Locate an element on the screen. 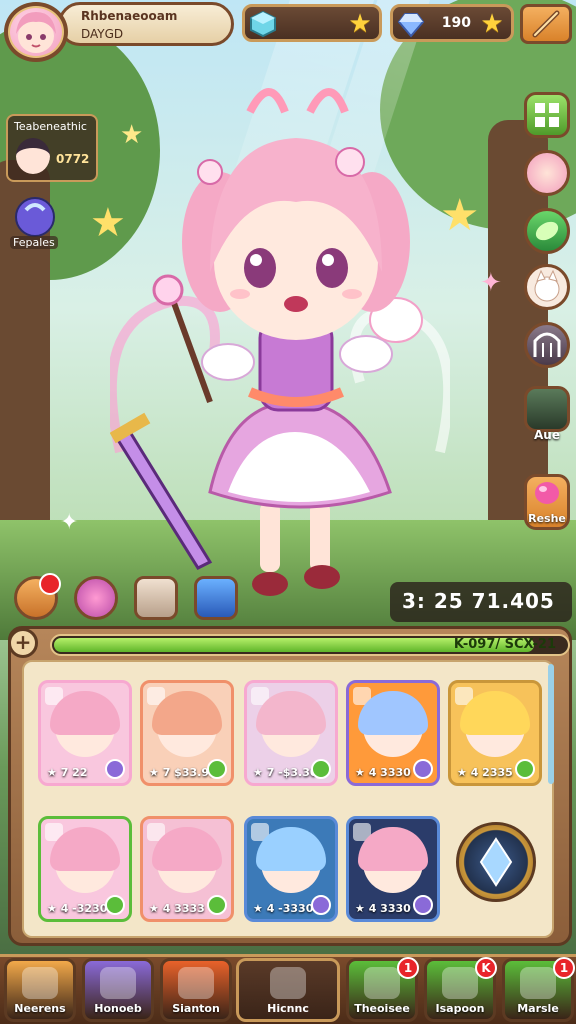 This screenshot has height=1024, width=576. cat-pet-icon is located at coordinates (547, 285).